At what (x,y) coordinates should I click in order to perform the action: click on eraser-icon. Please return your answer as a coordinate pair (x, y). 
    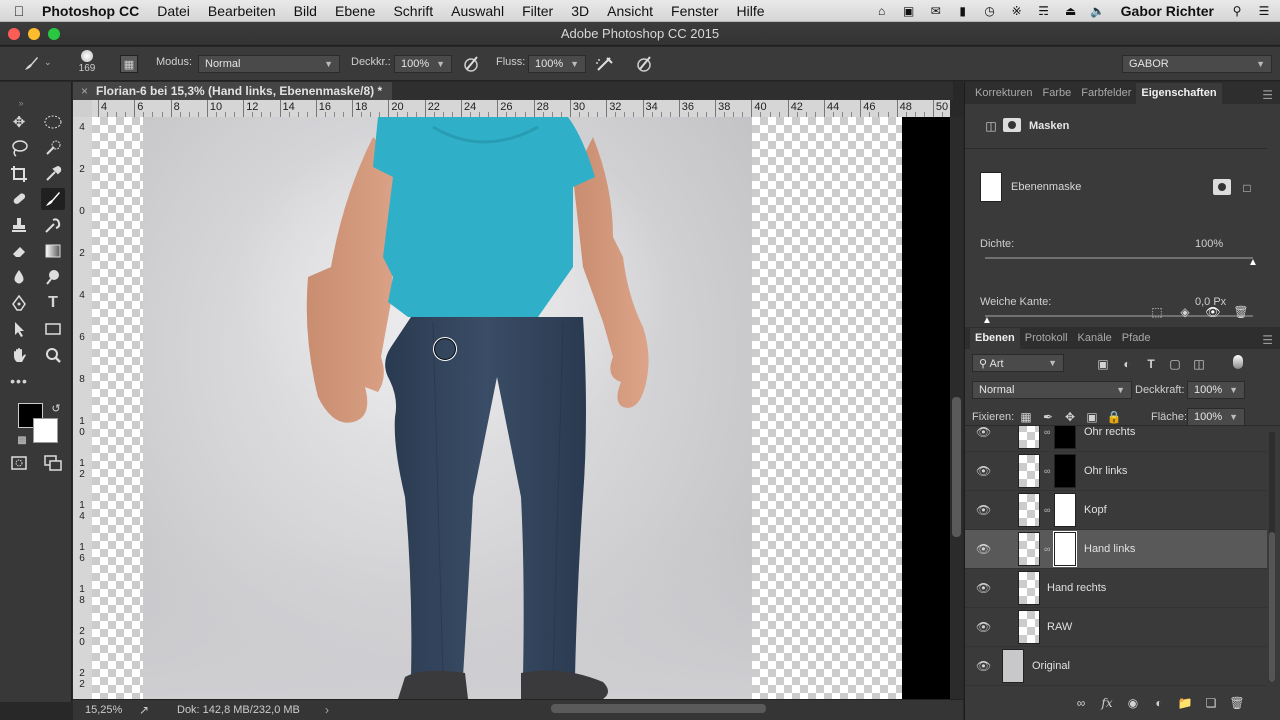
    Looking at the image, I should click on (19, 251).